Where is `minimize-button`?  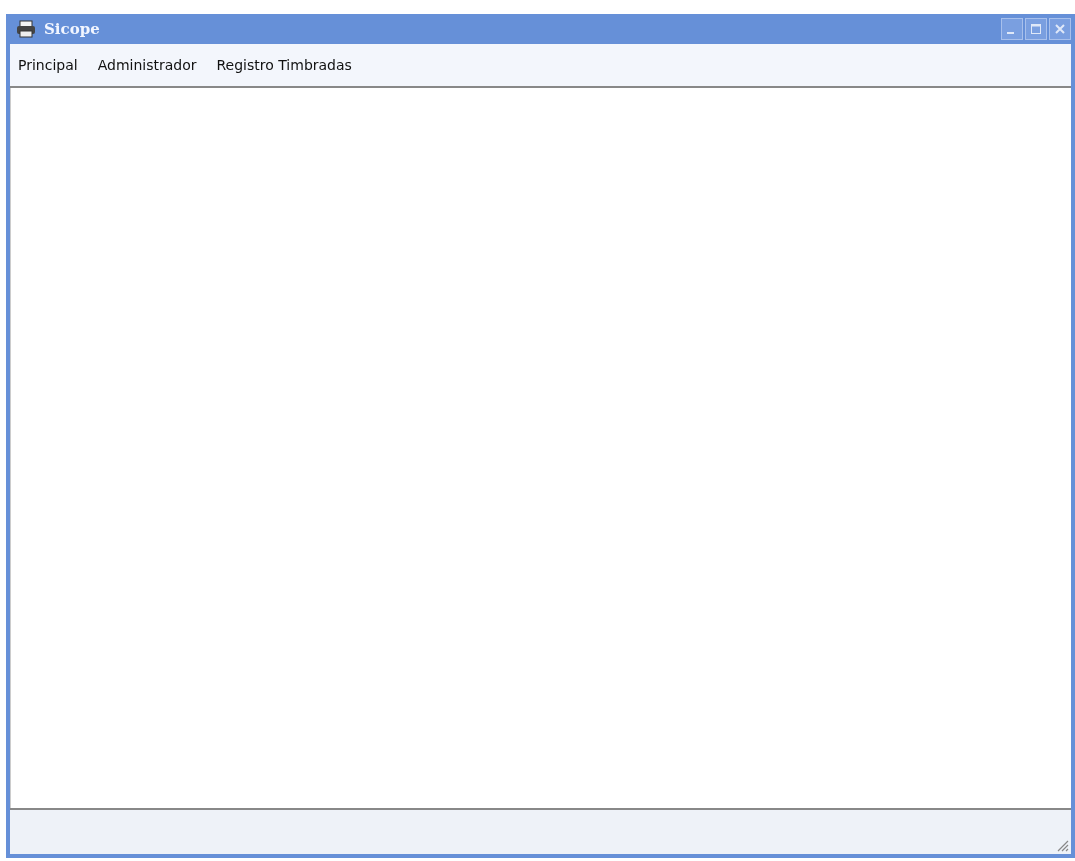 minimize-button is located at coordinates (1012, 29).